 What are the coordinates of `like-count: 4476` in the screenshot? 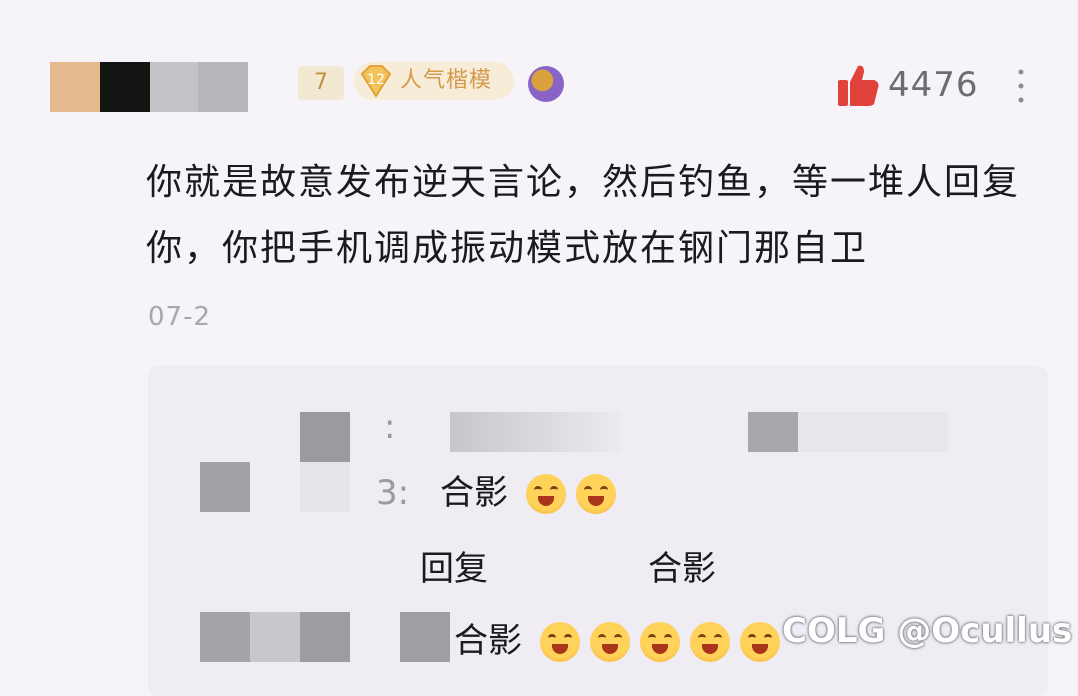 It's located at (933, 85).